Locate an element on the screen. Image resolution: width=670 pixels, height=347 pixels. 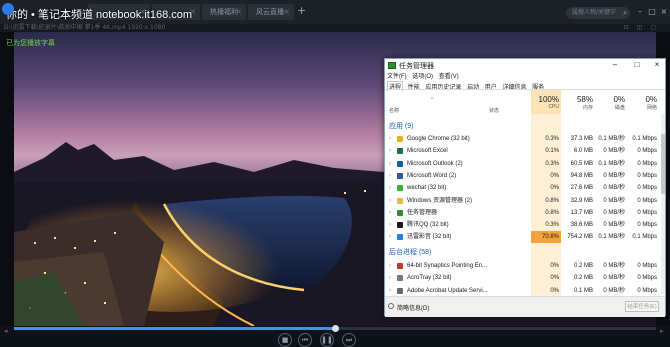
memory-value: 37.3 MB is located at coordinates (581, 139).